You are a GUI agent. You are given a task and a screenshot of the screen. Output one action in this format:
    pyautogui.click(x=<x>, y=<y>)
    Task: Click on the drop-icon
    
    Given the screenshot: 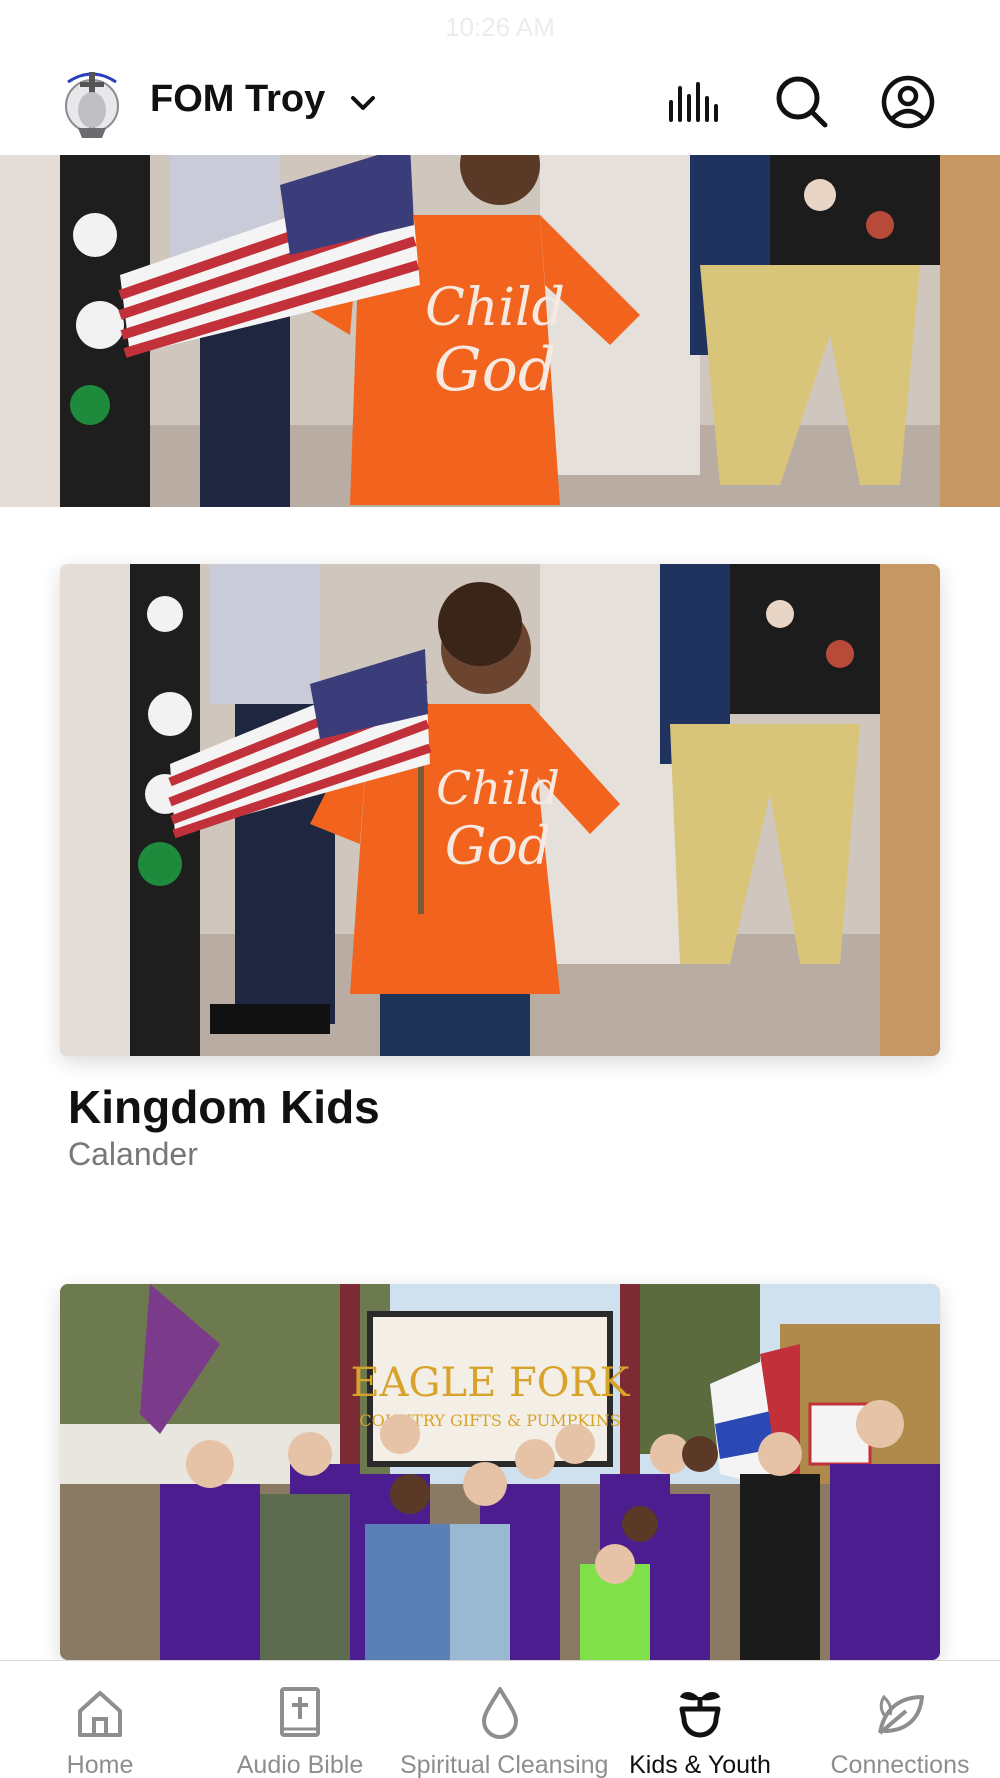 What is the action you would take?
    pyautogui.click(x=500, y=1713)
    